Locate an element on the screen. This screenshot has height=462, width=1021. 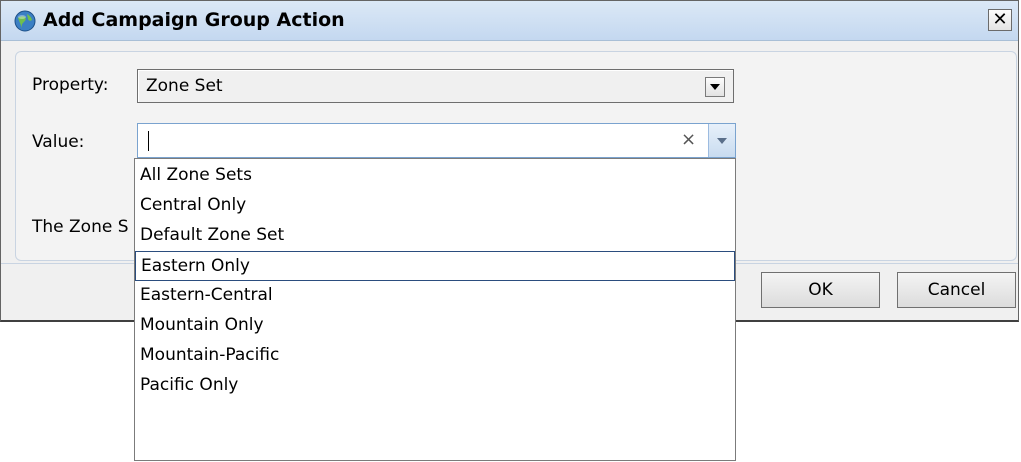
dropdown-option: Default Zone Set is located at coordinates (435, 236).